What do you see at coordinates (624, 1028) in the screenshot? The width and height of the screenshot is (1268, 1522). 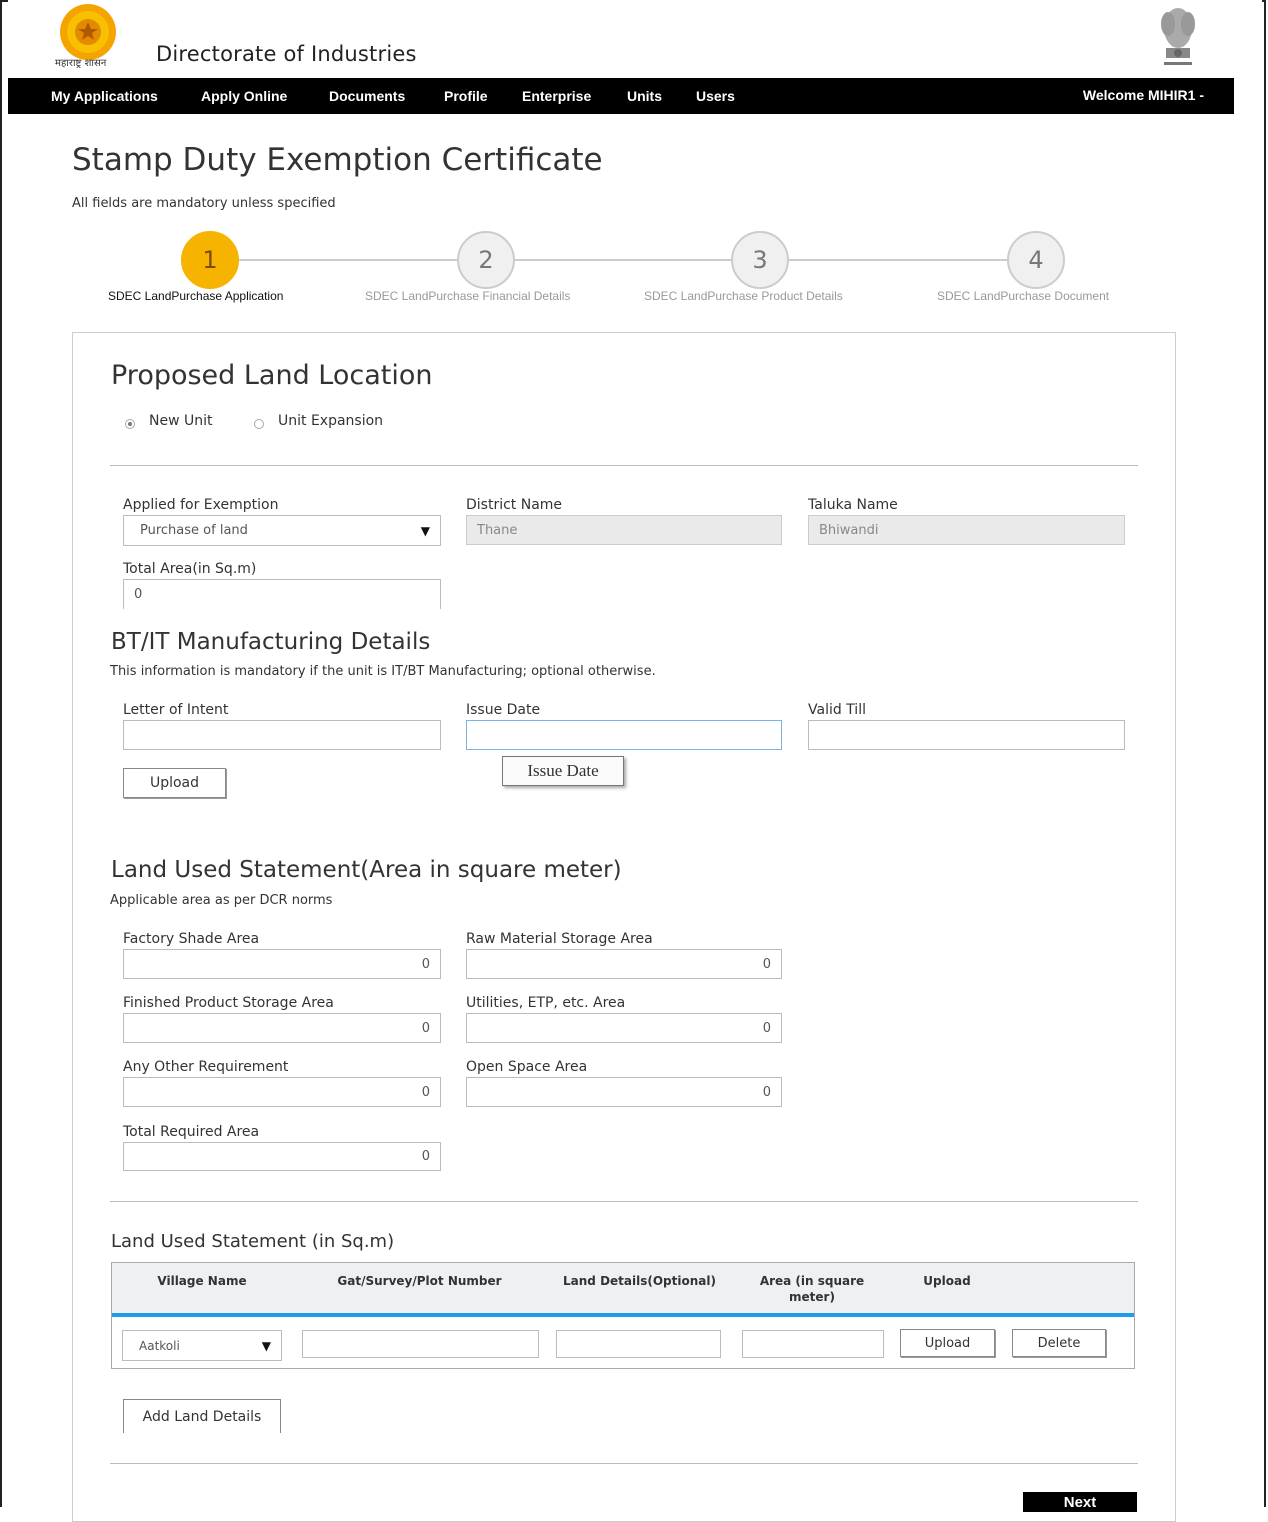 I see `utilities-input: 0` at bounding box center [624, 1028].